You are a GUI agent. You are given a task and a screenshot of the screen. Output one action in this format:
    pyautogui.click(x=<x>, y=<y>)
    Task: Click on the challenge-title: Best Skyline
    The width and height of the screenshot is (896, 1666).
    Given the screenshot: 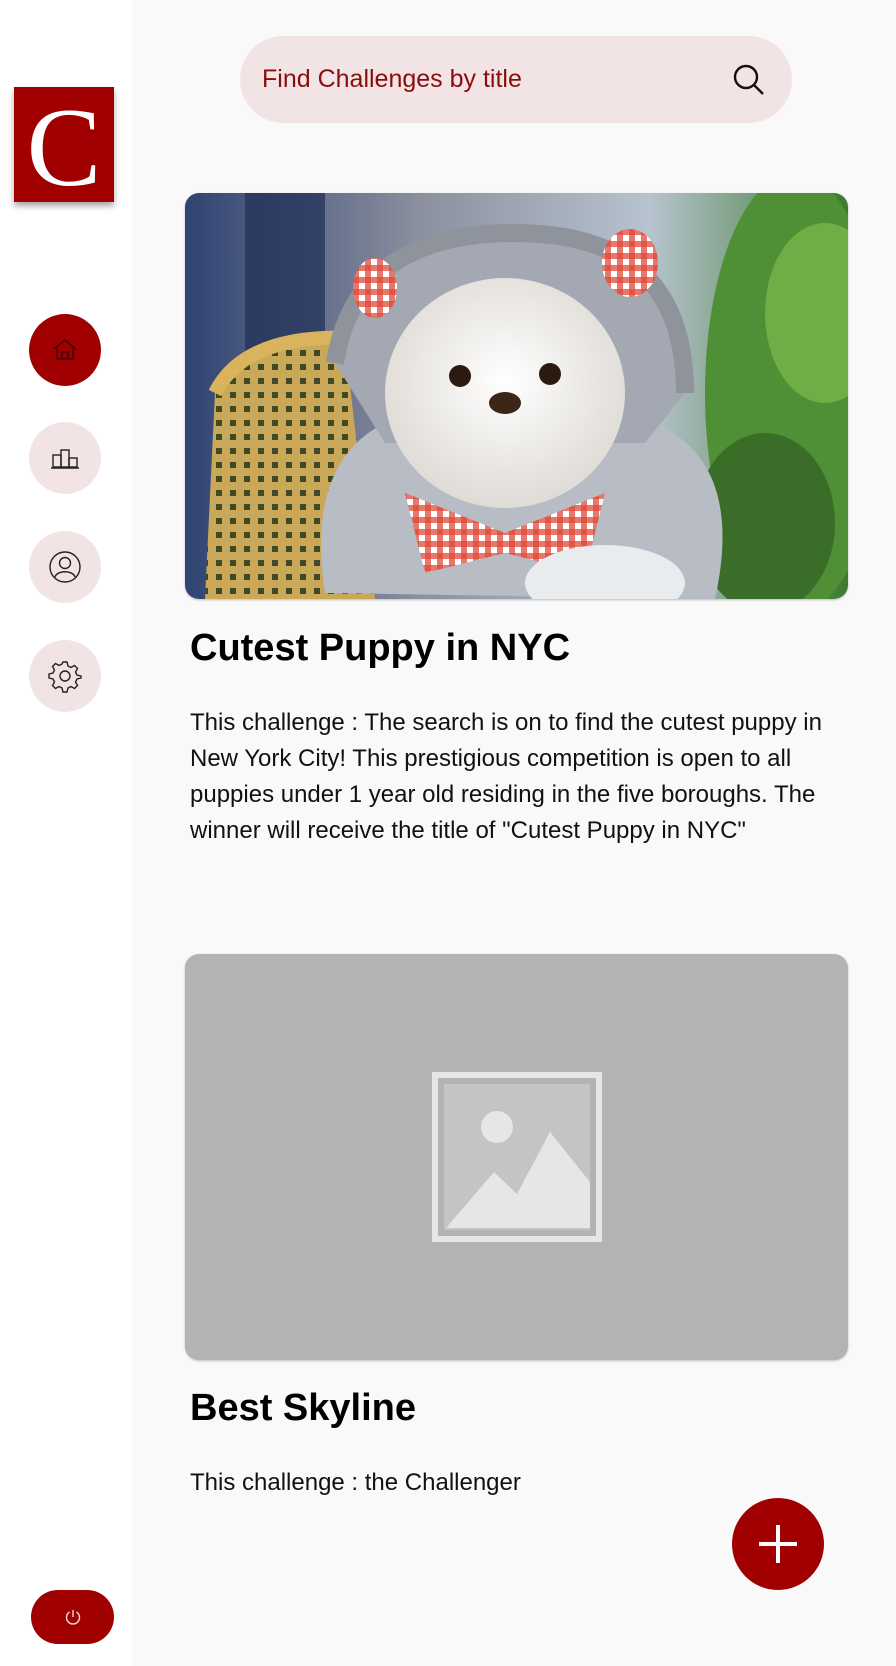 What is the action you would take?
    pyautogui.click(x=303, y=1408)
    